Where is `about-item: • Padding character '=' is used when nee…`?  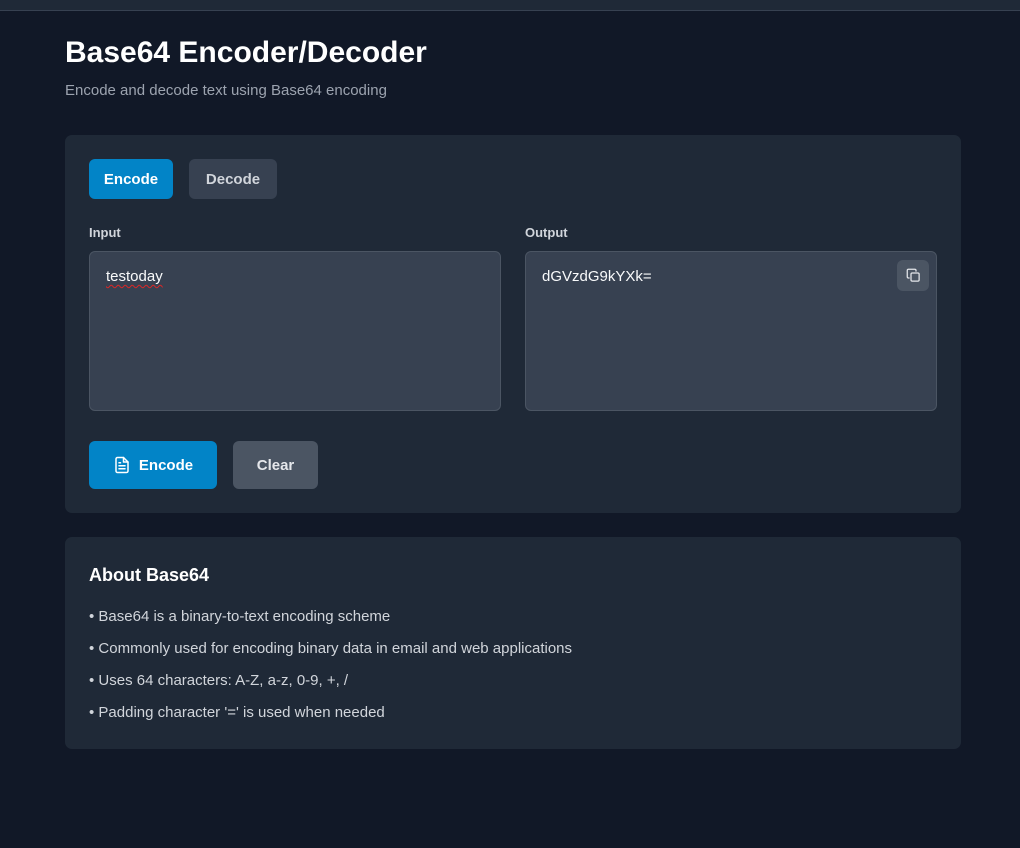 about-item: • Padding character '=' is used when nee… is located at coordinates (237, 712).